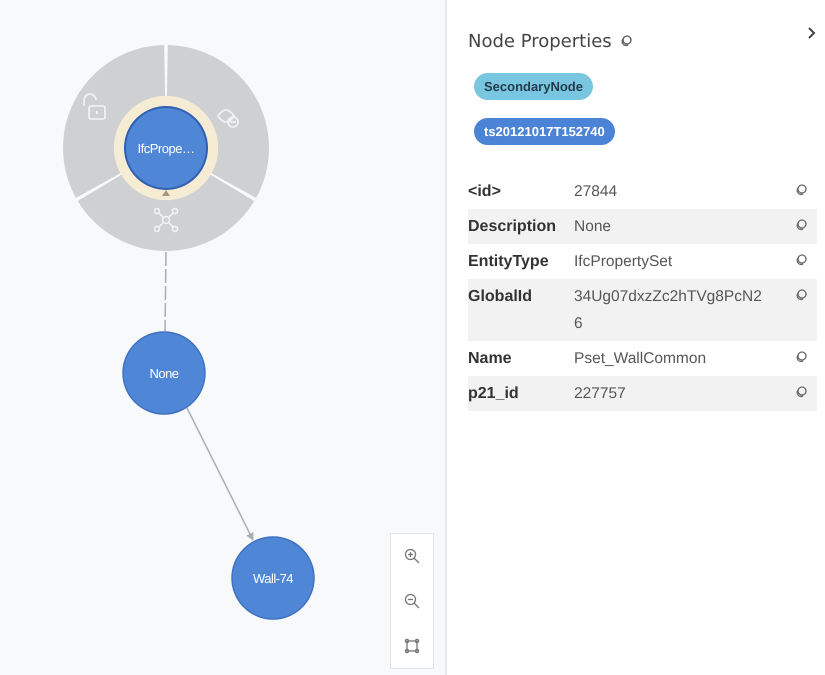 Image resolution: width=825 pixels, height=675 pixels. I want to click on node-label: None, so click(164, 373).